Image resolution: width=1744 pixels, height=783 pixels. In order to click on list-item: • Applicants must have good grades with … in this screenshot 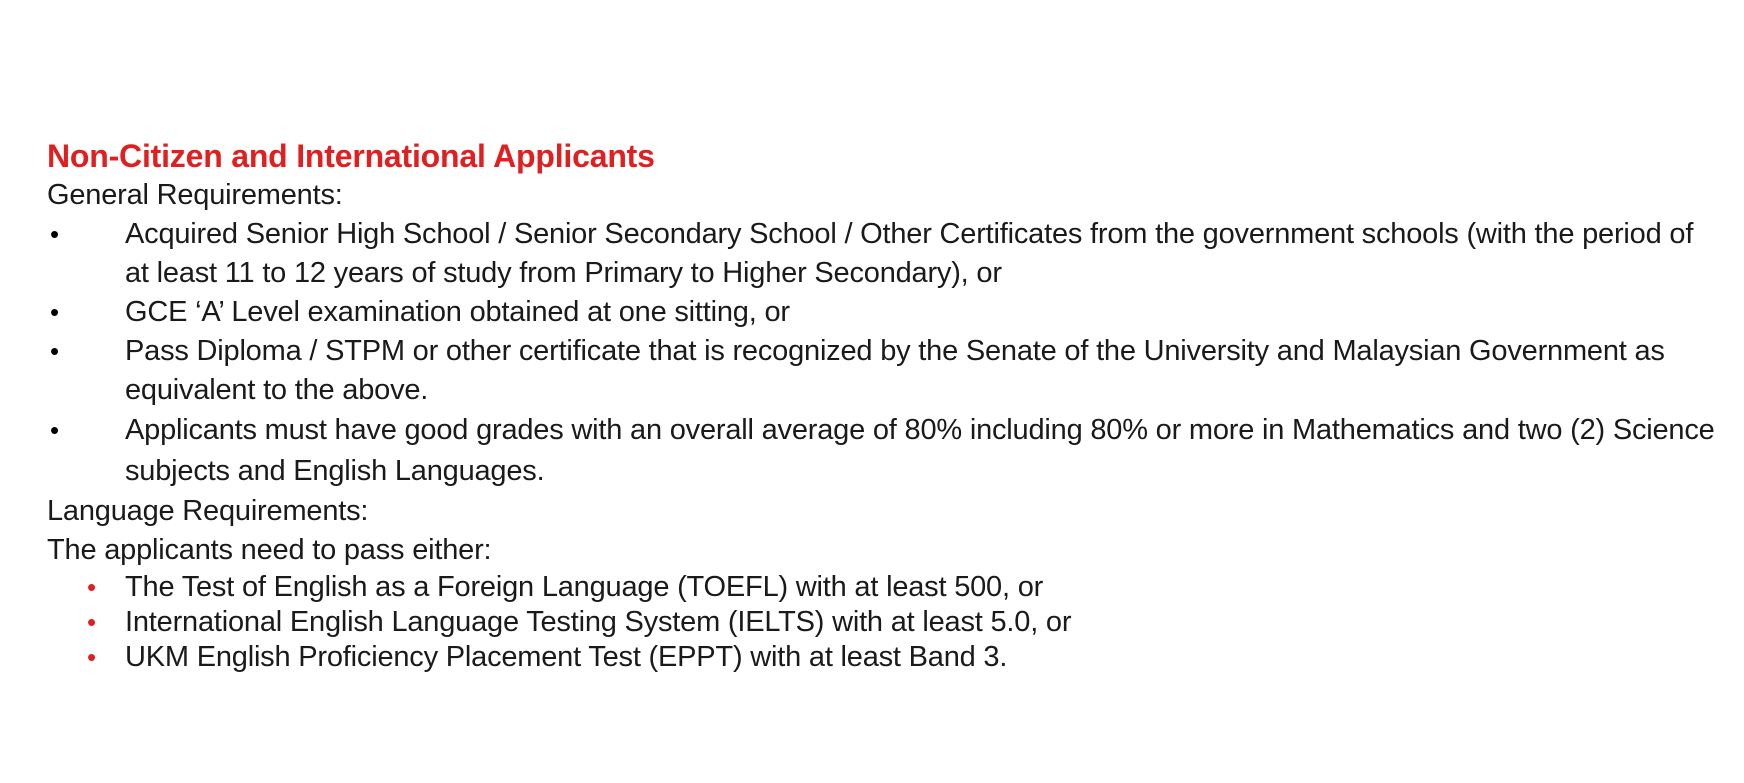, I will do `click(882, 451)`.